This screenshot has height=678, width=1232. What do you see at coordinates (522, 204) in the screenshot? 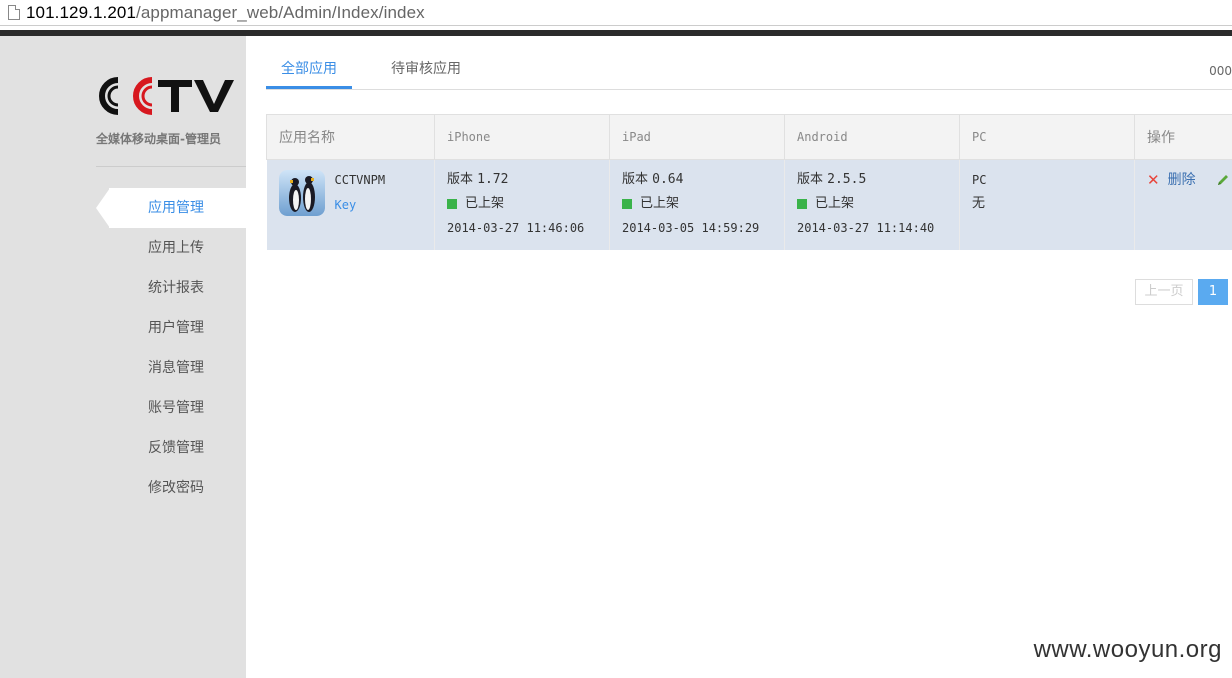
I see `iphone-cell: 版本 1.72 已上架 2014-03-27 11:46:06` at bounding box center [522, 204].